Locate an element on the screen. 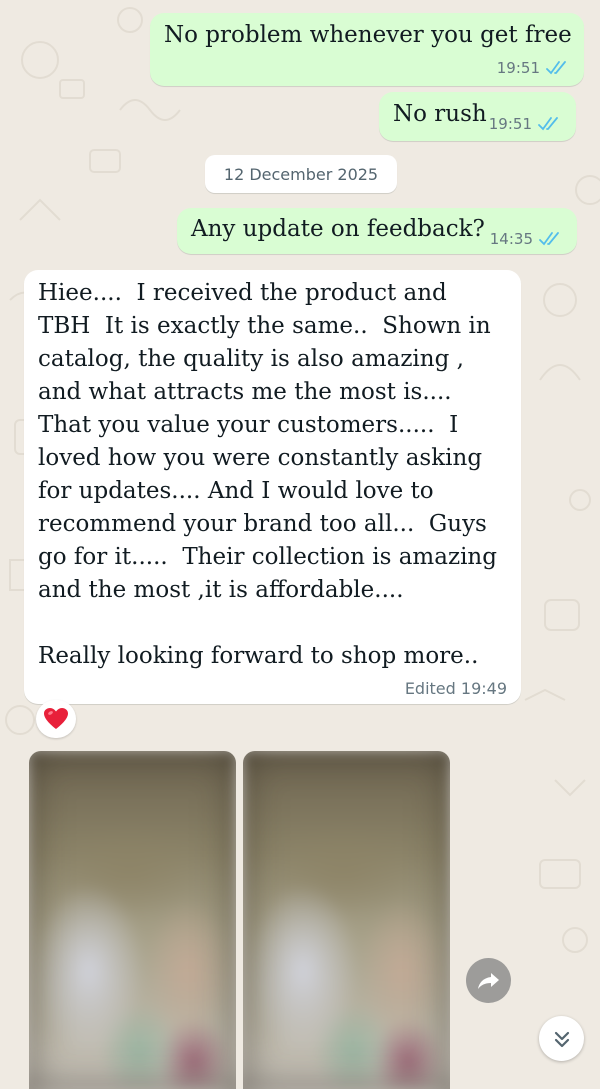  forward-button is located at coordinates (488, 980).